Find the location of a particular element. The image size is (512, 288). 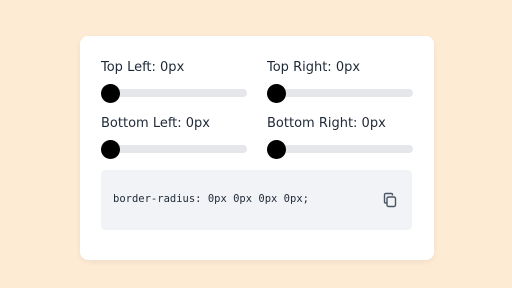

bottom-left-label: Bottom Left: 0px is located at coordinates (156, 123).